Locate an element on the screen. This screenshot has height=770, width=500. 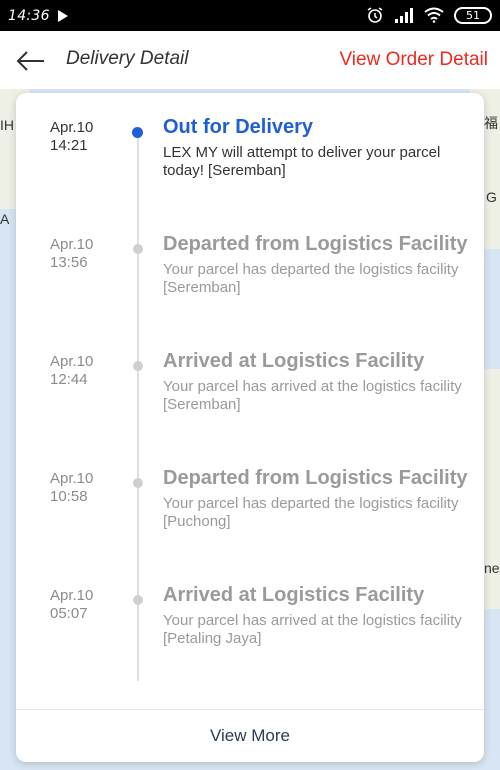
event-time: 14:21 is located at coordinates (69, 145).